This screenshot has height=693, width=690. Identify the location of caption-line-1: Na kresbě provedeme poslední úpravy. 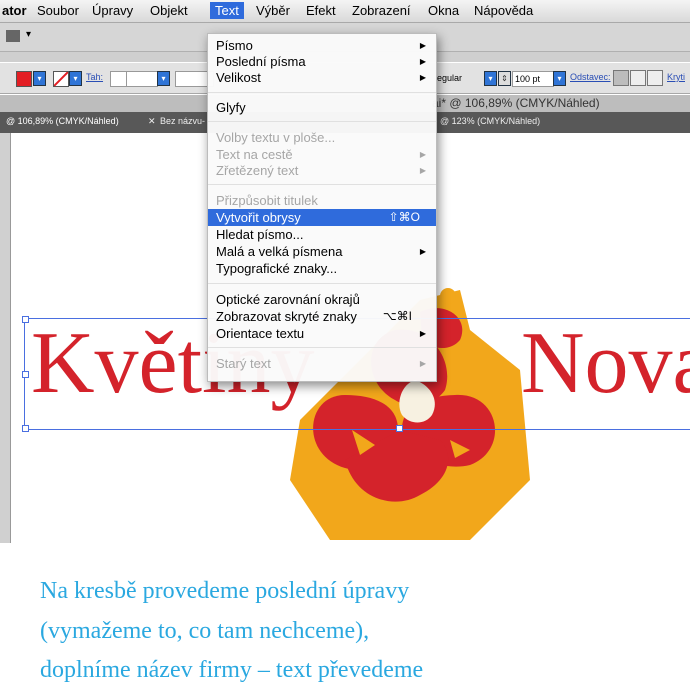
(225, 591).